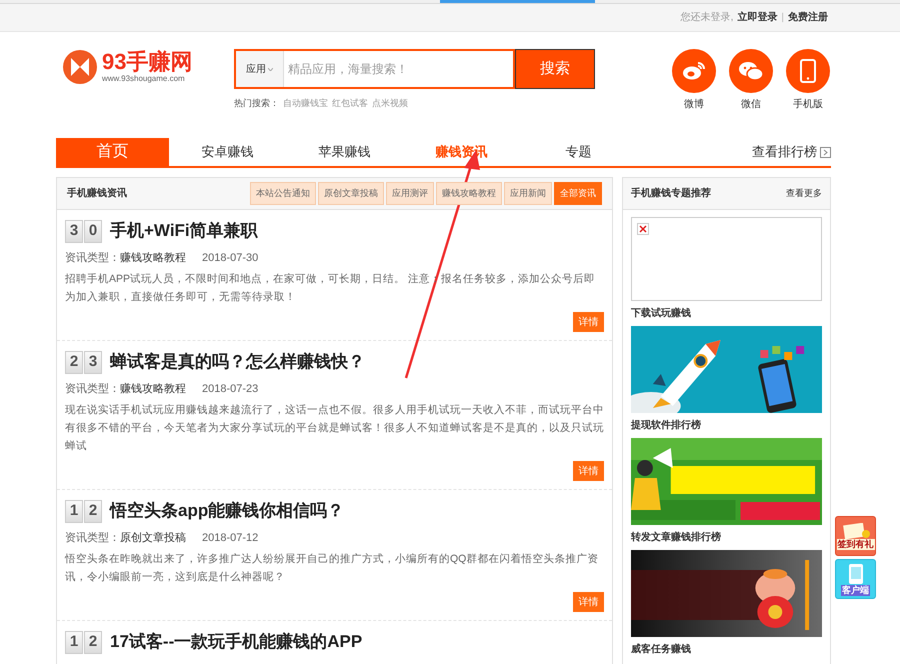 The width and height of the screenshot is (900, 664). I want to click on article-summary: 现在说实话手机试玩应用赚钱越来越流行了，这话一点也不假。很多人用手机试玩一天收入不菲，而试玩平台中有很多不错的平台，今天笔者为大家分享试玩的平台就是蝉试客！很多人不知道蝉试客是不是真的，以及只试玩蝉试, so click(334, 428).